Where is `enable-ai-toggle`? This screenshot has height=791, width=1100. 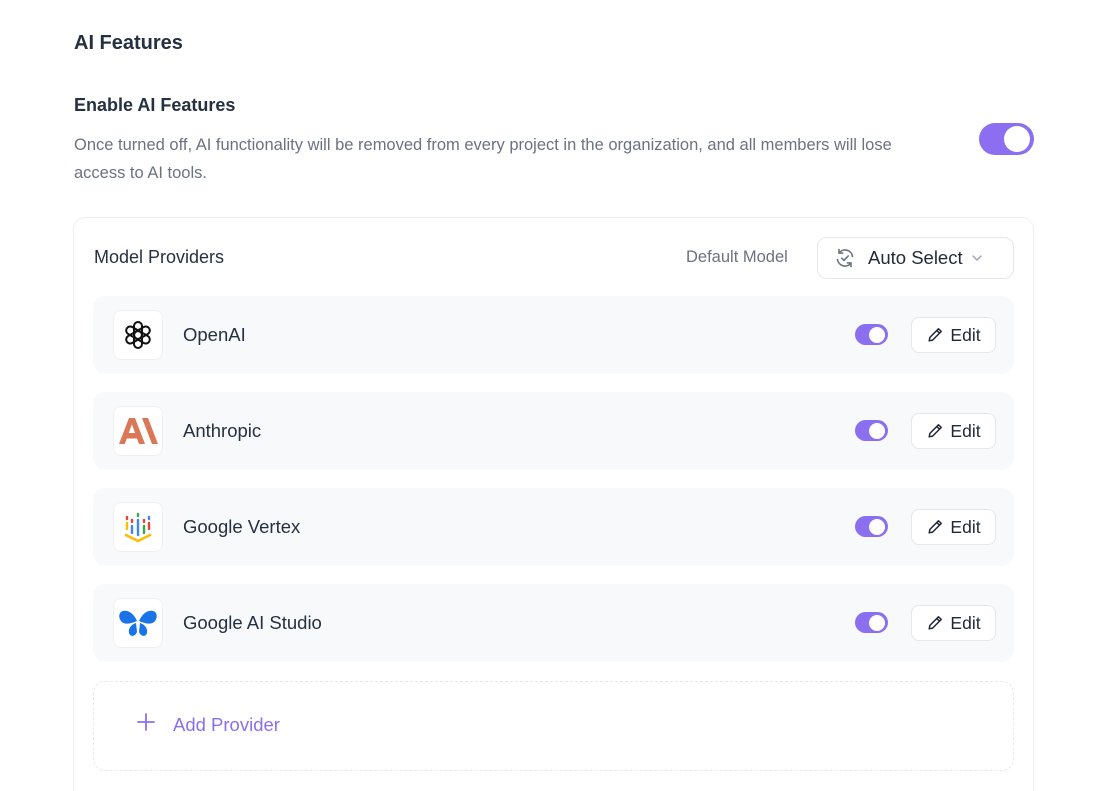
enable-ai-toggle is located at coordinates (1006, 139).